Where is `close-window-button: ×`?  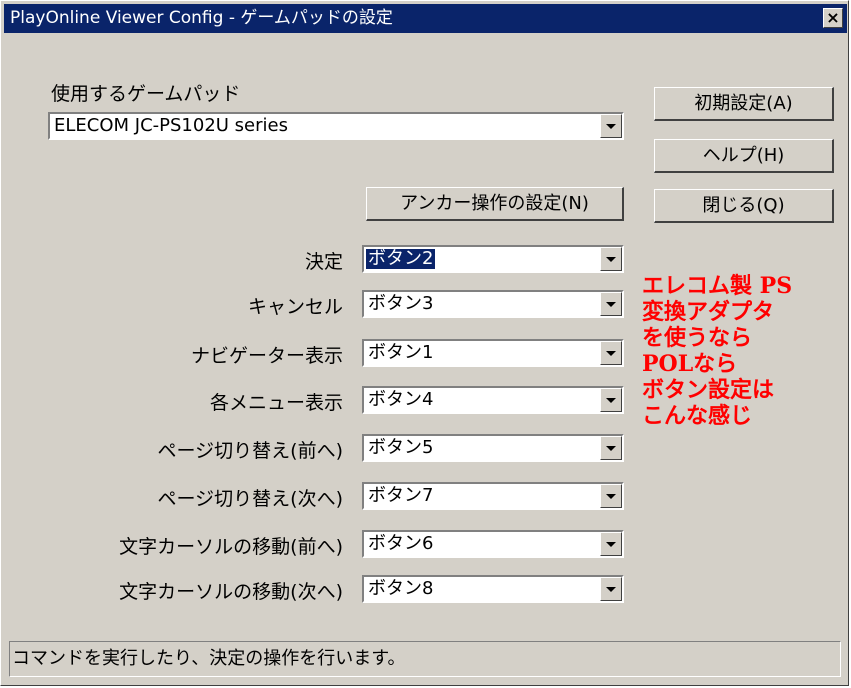 close-window-button: × is located at coordinates (833, 18).